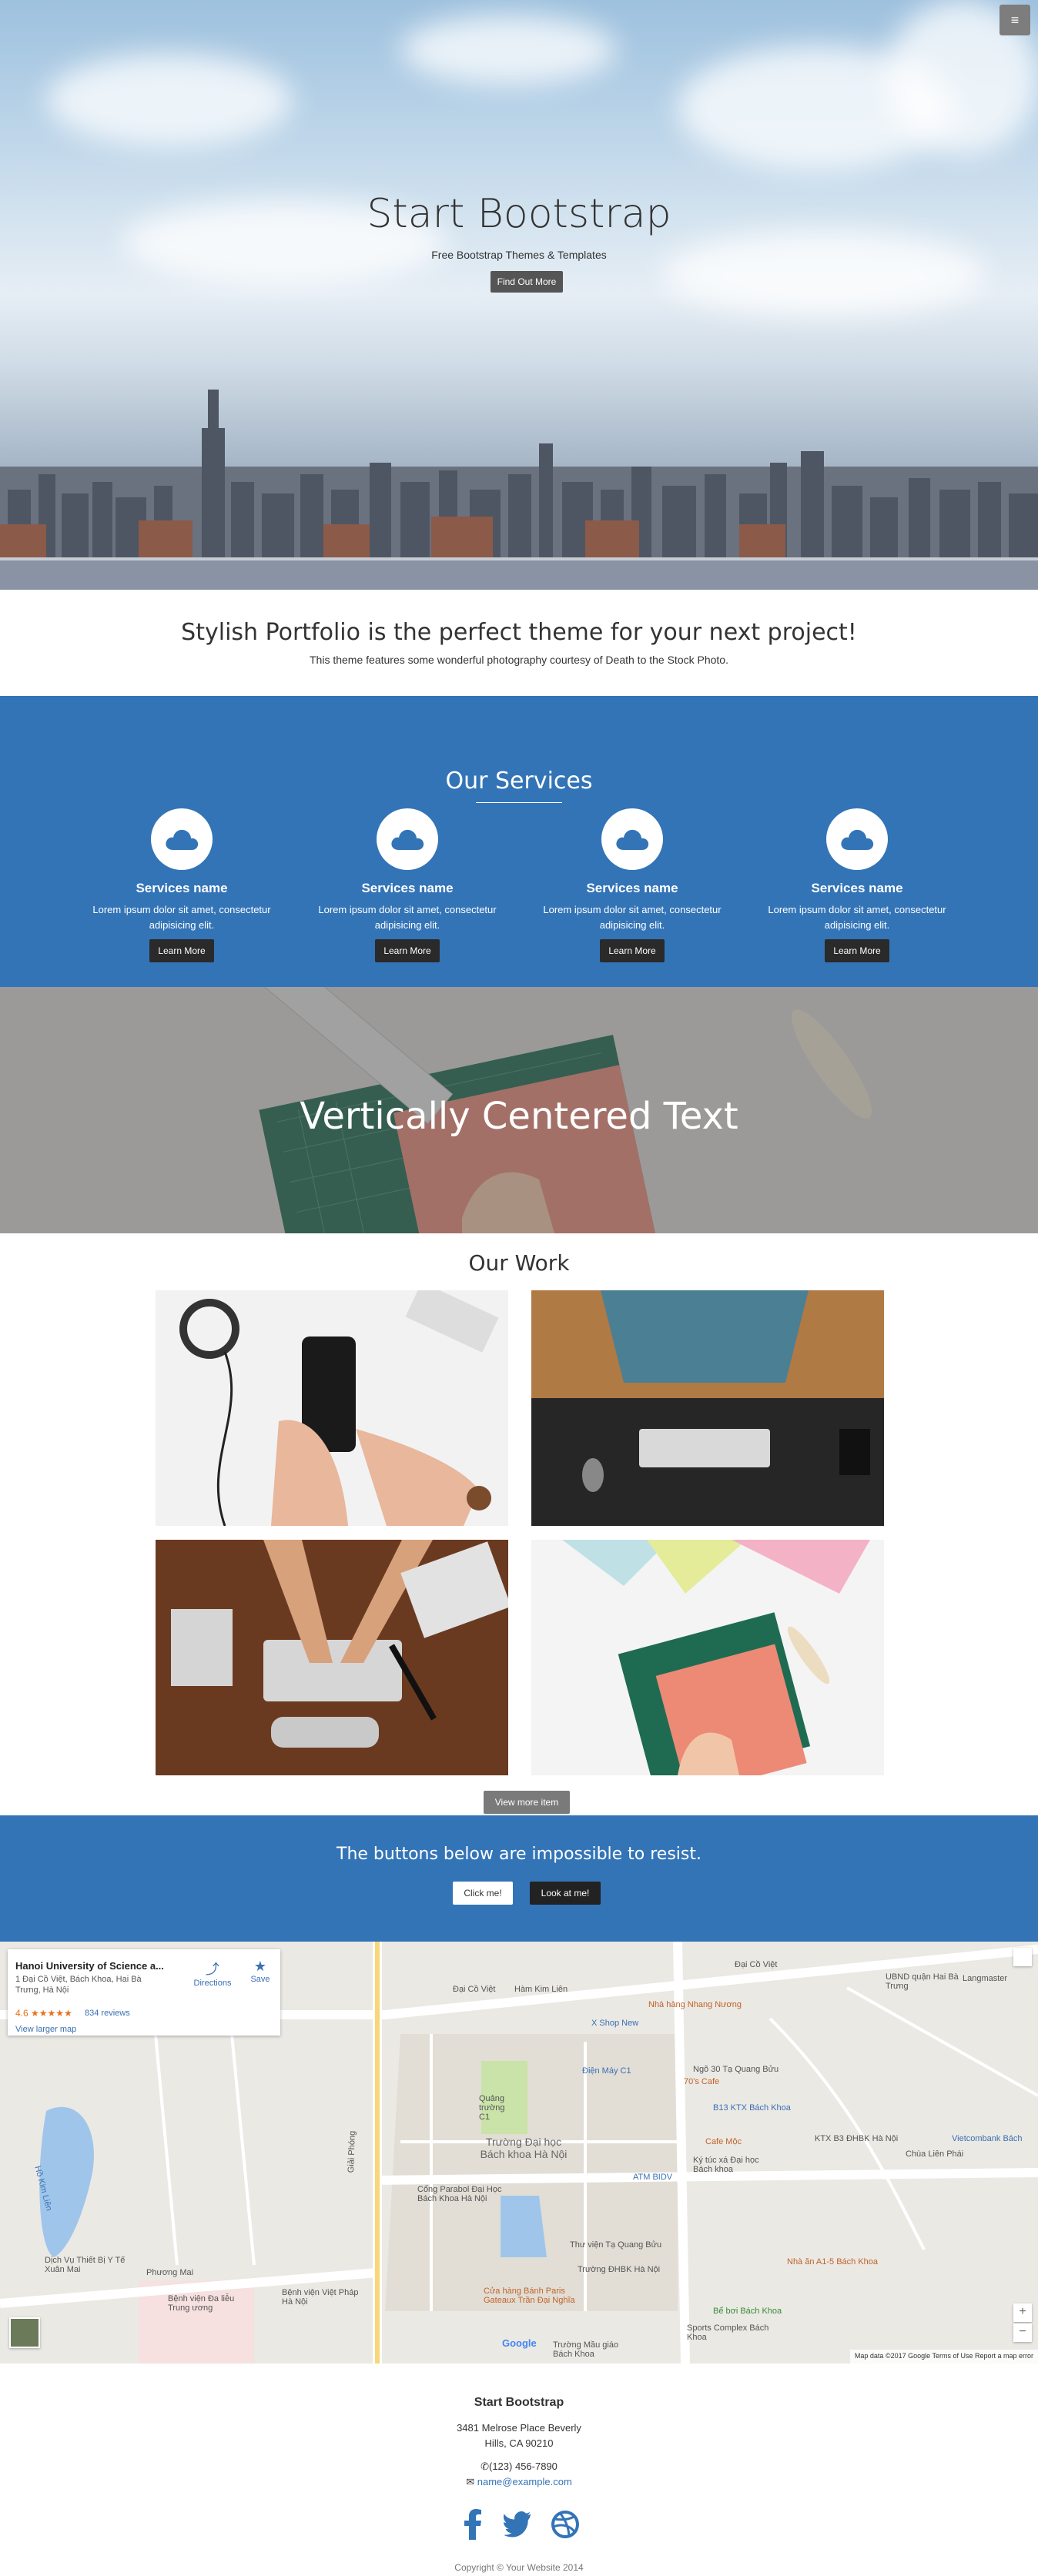  I want to click on map-label: Thư viện Tạ Quang Bửu, so click(616, 2245).